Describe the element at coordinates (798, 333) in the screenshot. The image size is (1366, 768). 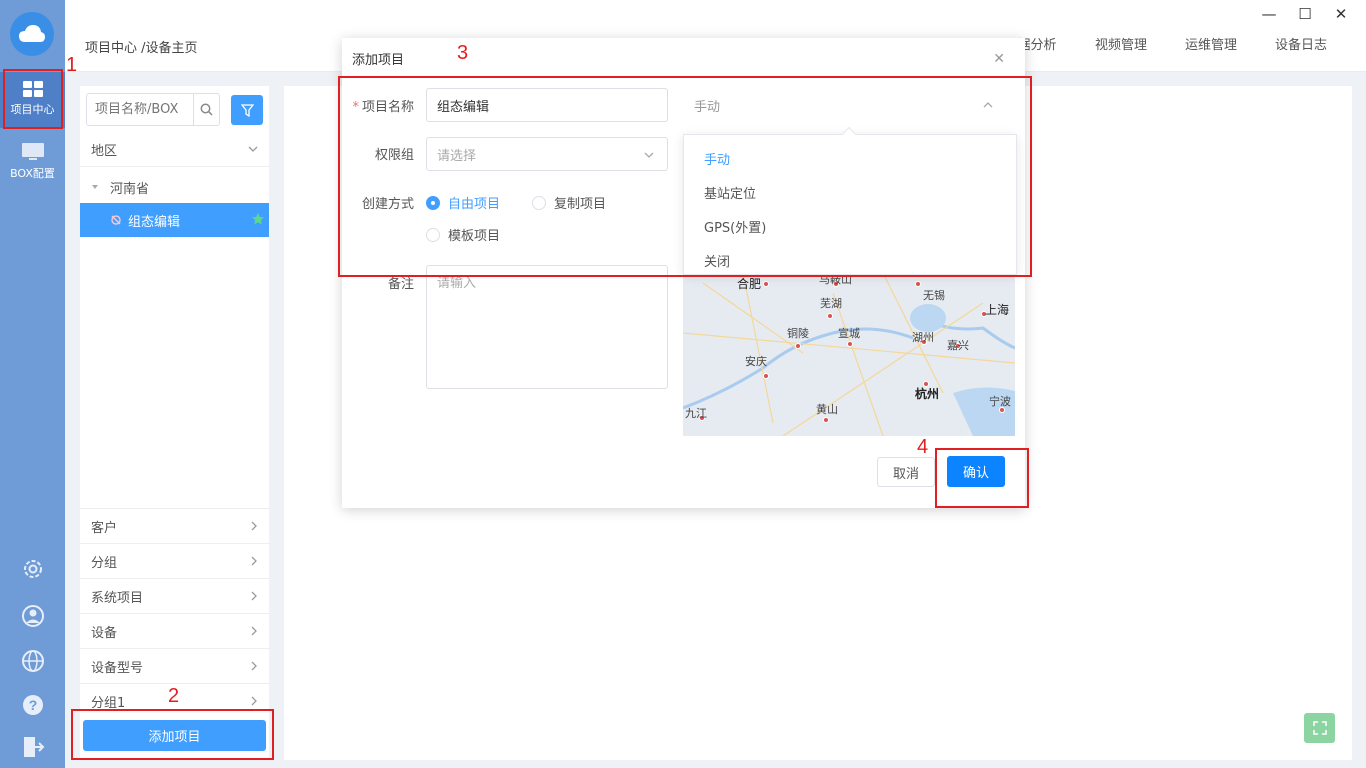
I see `map-city: 铜陵` at that location.